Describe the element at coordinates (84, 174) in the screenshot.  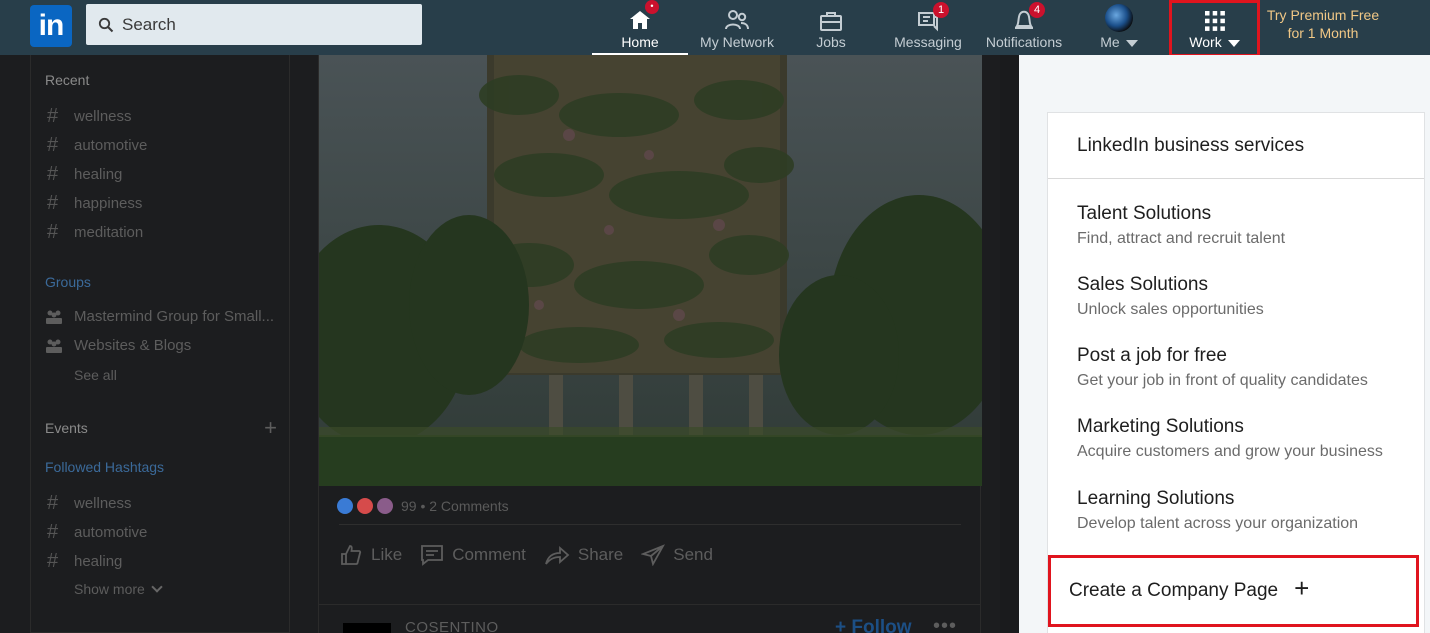
I see `recent-hashtag: # healing` at that location.